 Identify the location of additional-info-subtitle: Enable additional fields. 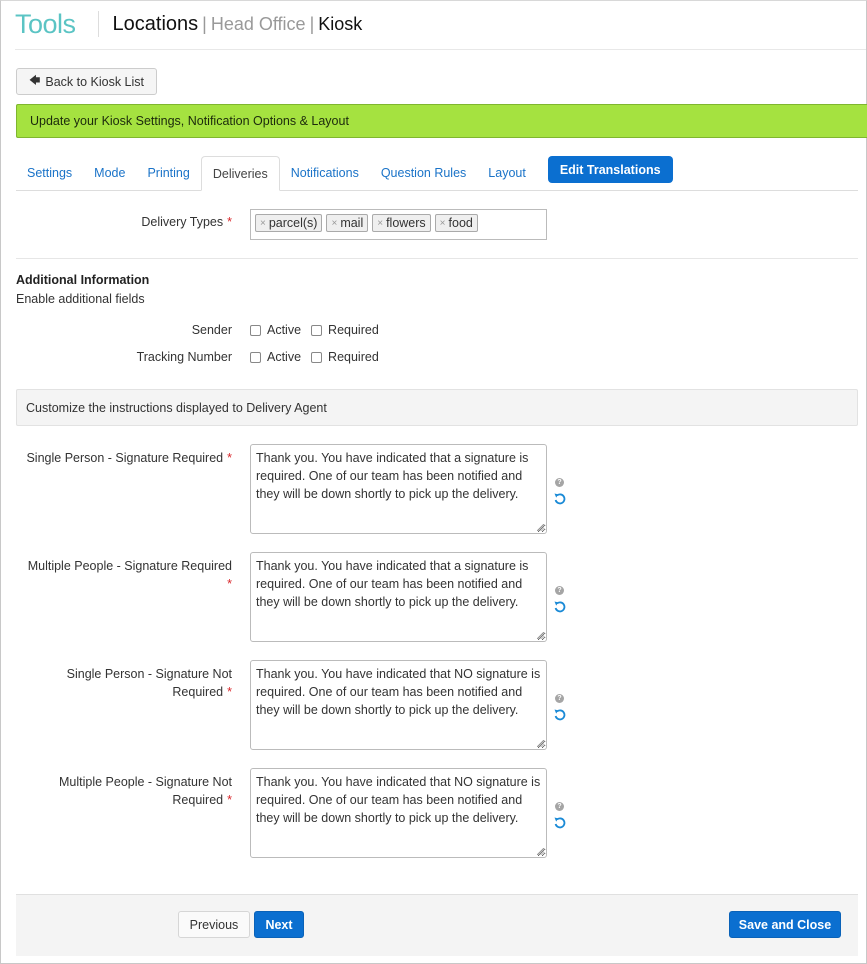
(80, 299).